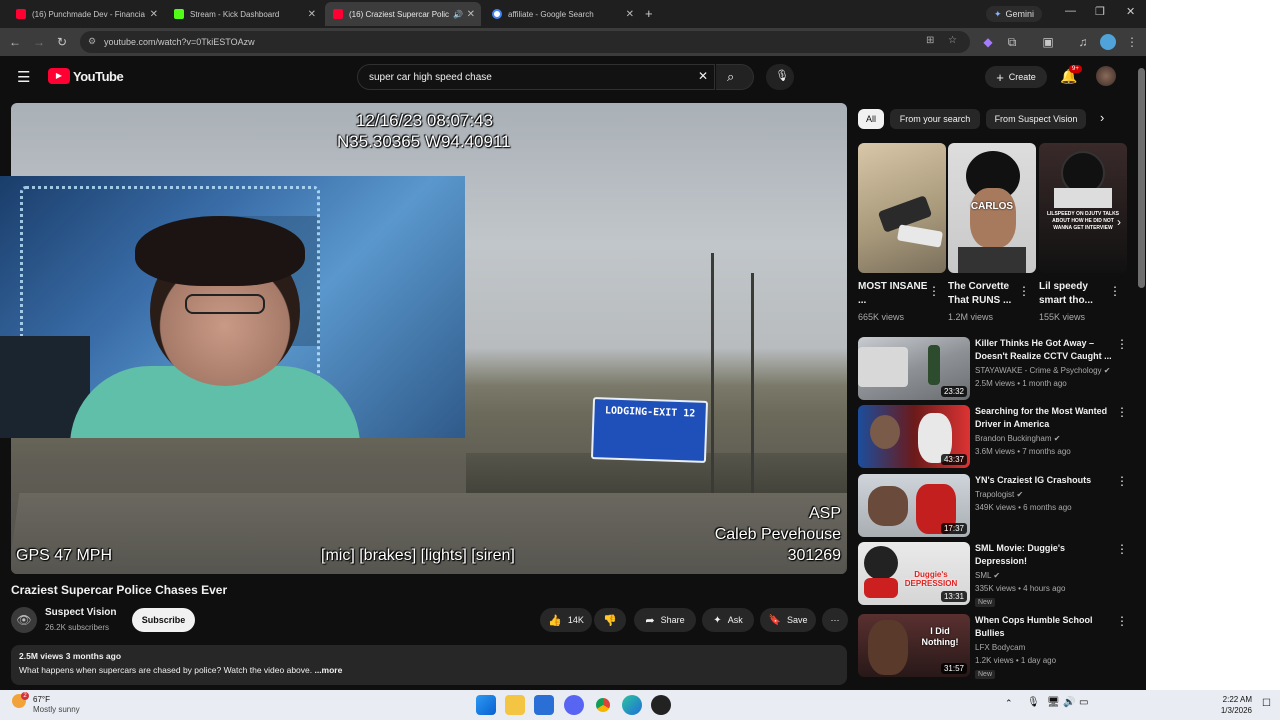 The width and height of the screenshot is (1280, 720). Describe the element at coordinates (728, 620) in the screenshot. I see `ask-button: ✦ Ask` at that location.